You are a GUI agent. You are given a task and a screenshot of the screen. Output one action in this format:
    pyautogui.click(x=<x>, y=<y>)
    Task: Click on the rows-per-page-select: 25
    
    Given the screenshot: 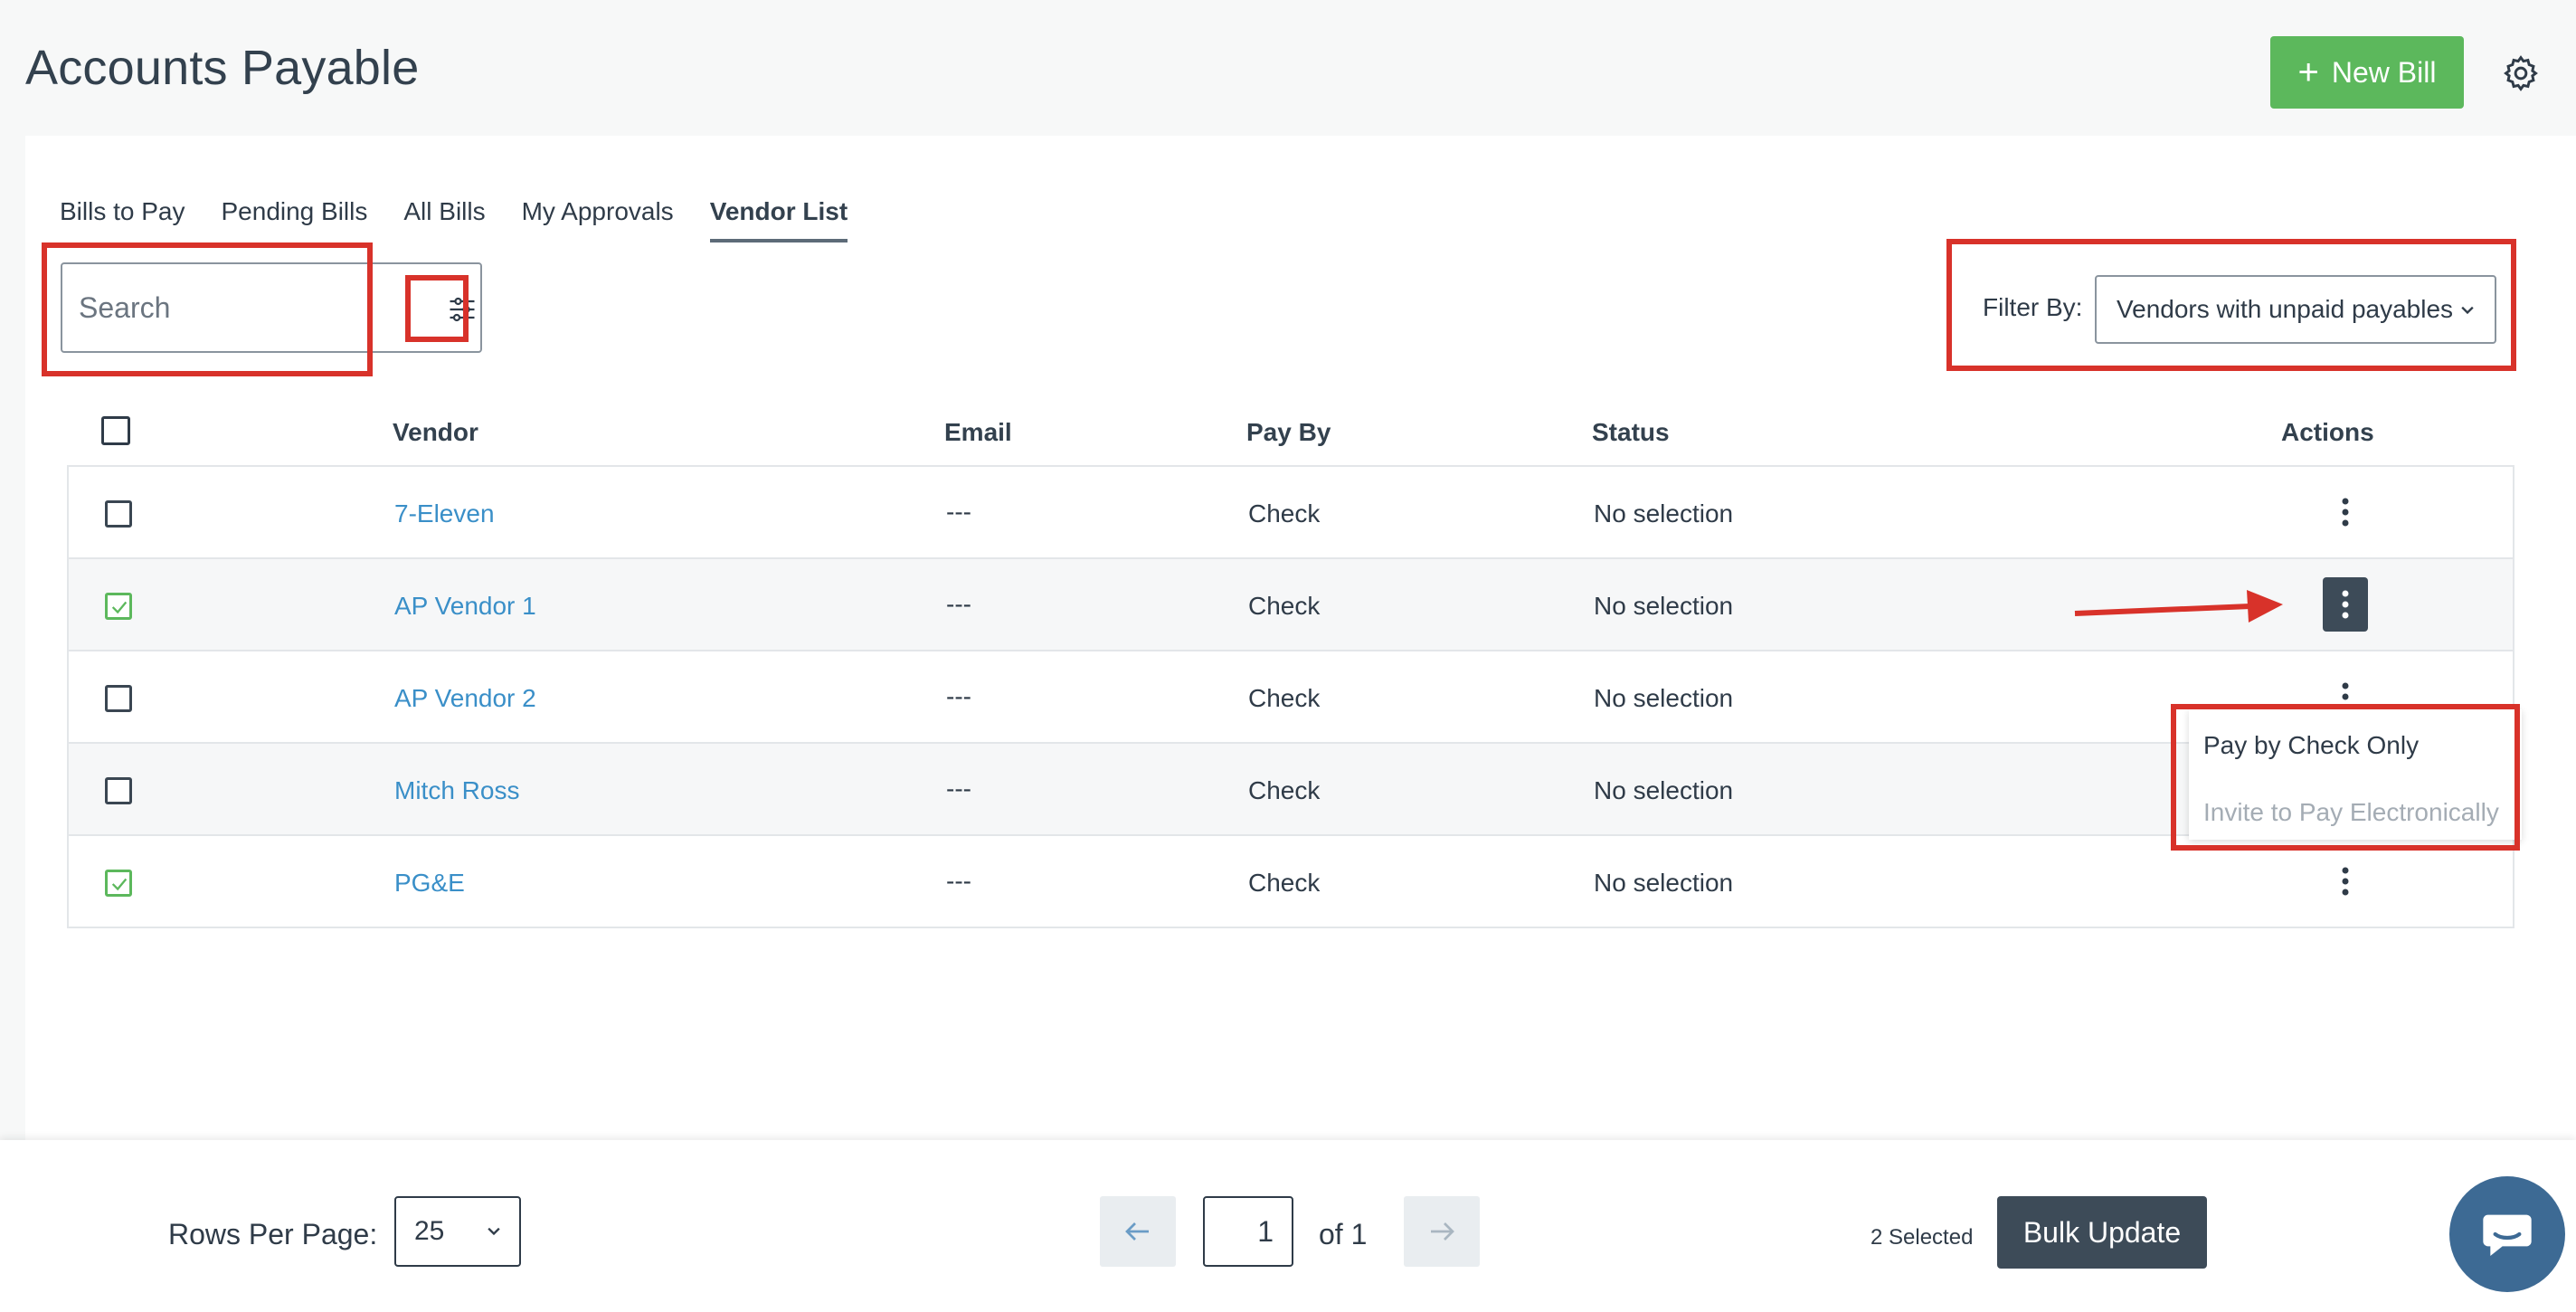 What is the action you would take?
    pyautogui.click(x=457, y=1231)
    